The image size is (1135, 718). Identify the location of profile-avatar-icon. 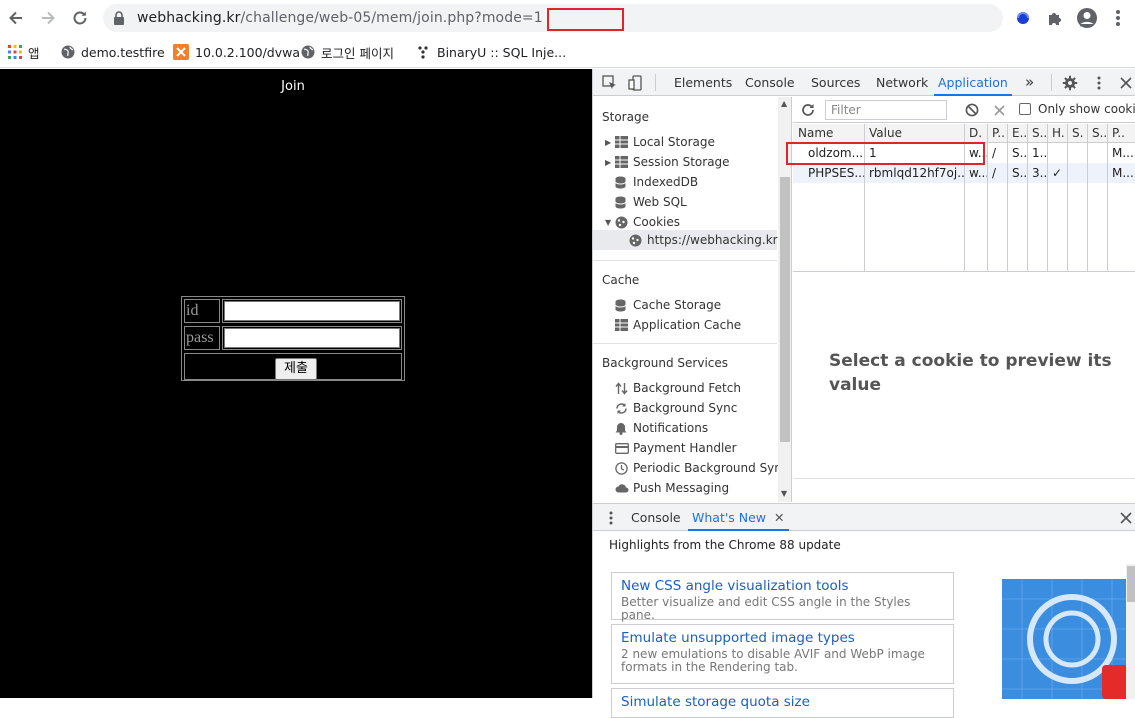
(1087, 18).